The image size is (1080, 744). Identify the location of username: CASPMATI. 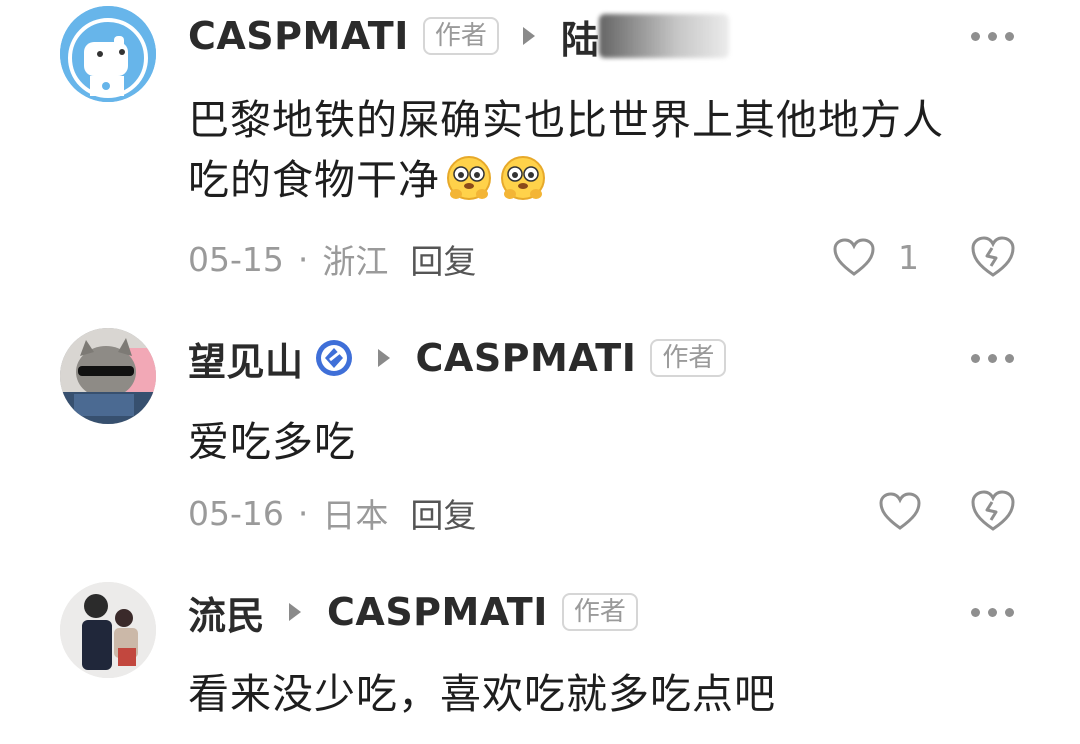
(298, 36).